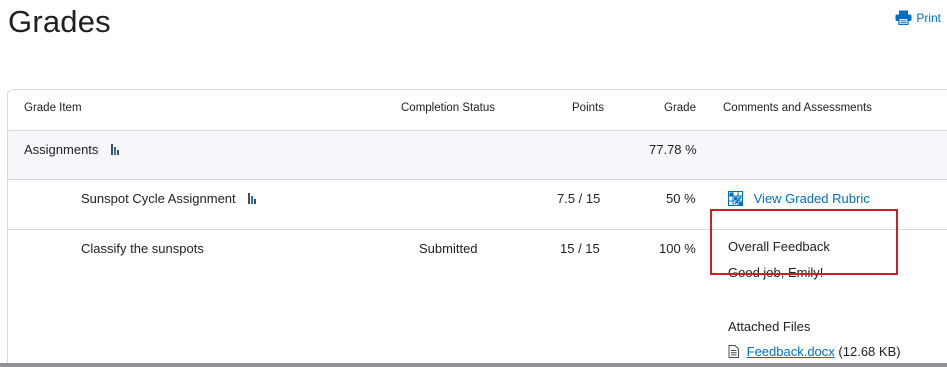  Describe the element at coordinates (903, 17) in the screenshot. I see `printer-icon` at that location.